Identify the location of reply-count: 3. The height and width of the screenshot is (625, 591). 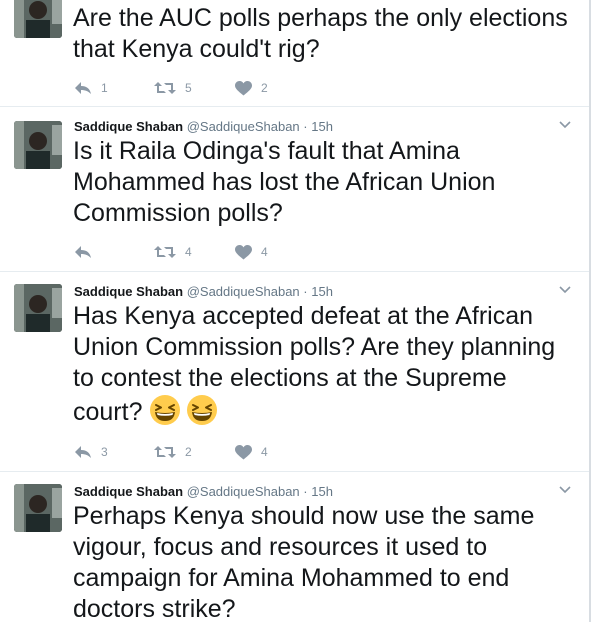
(104, 452).